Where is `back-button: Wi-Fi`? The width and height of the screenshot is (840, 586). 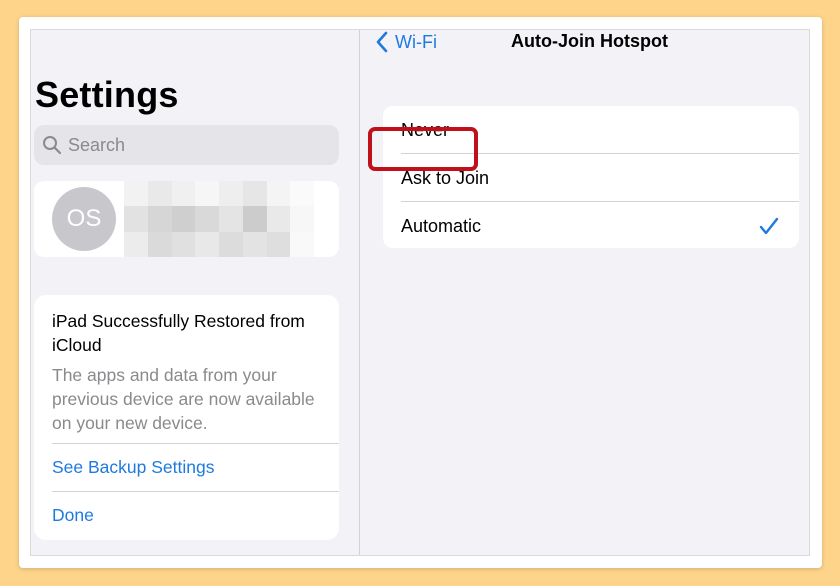
back-button: Wi-Fi is located at coordinates (406, 42).